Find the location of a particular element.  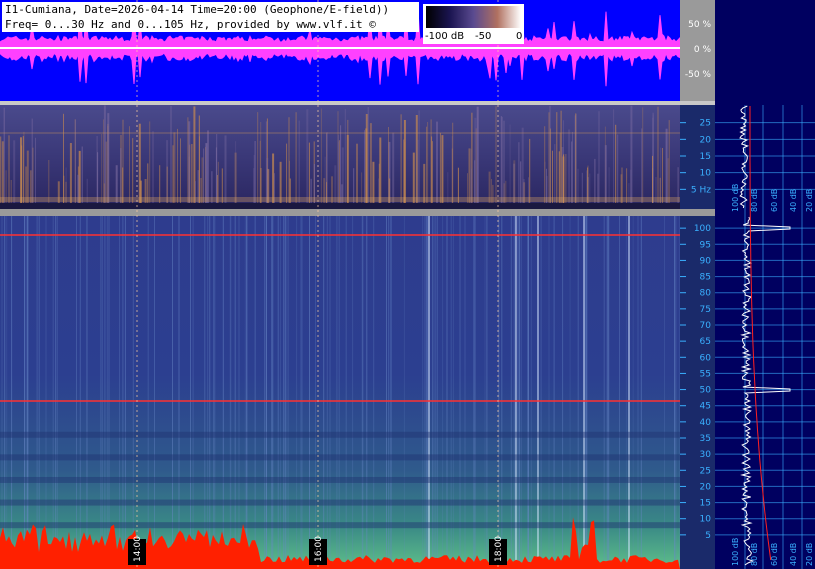

bottom-tick-label: 50 is located at coordinates (706, 391).